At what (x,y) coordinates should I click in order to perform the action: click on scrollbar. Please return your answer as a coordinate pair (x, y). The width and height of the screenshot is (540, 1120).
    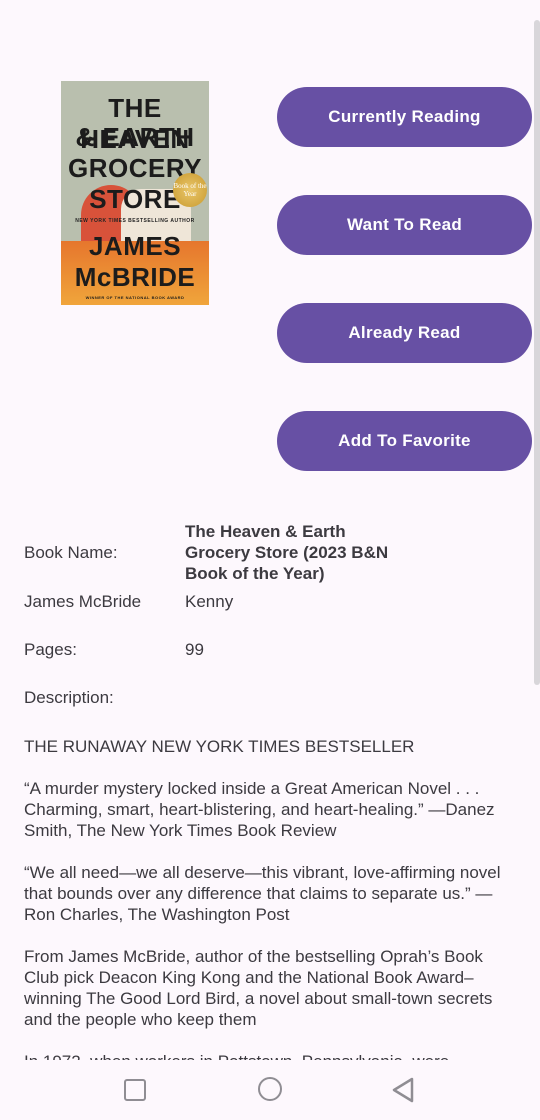
    Looking at the image, I should click on (537, 352).